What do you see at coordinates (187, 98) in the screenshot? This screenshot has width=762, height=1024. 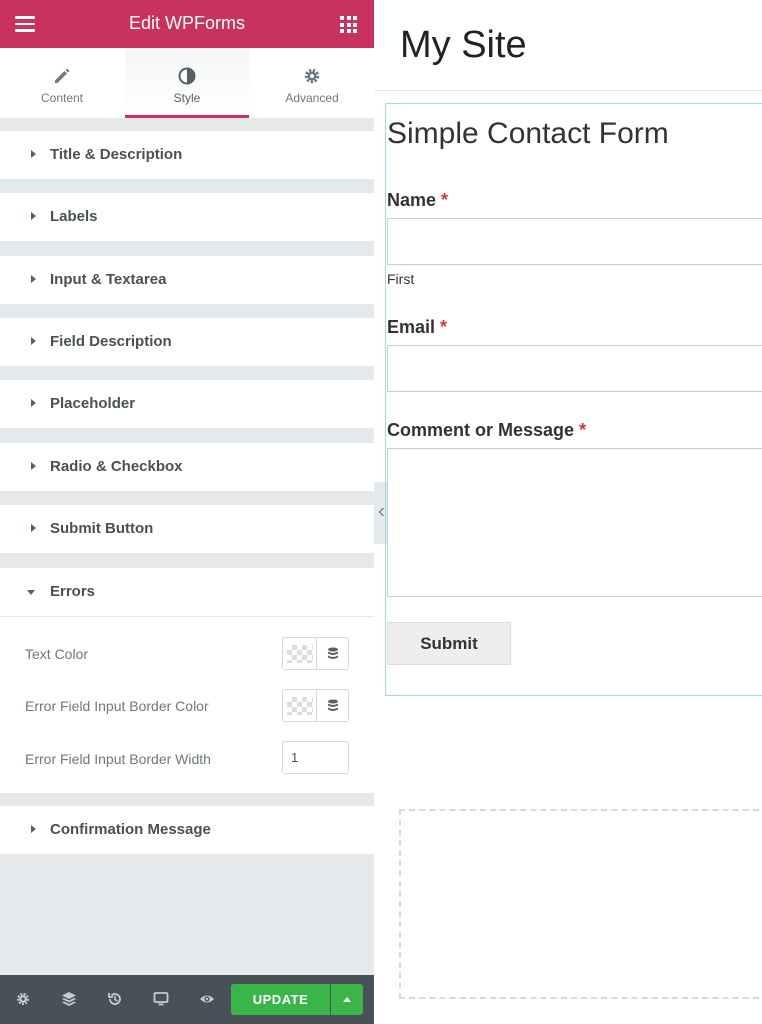 I see `tab-label: Style` at bounding box center [187, 98].